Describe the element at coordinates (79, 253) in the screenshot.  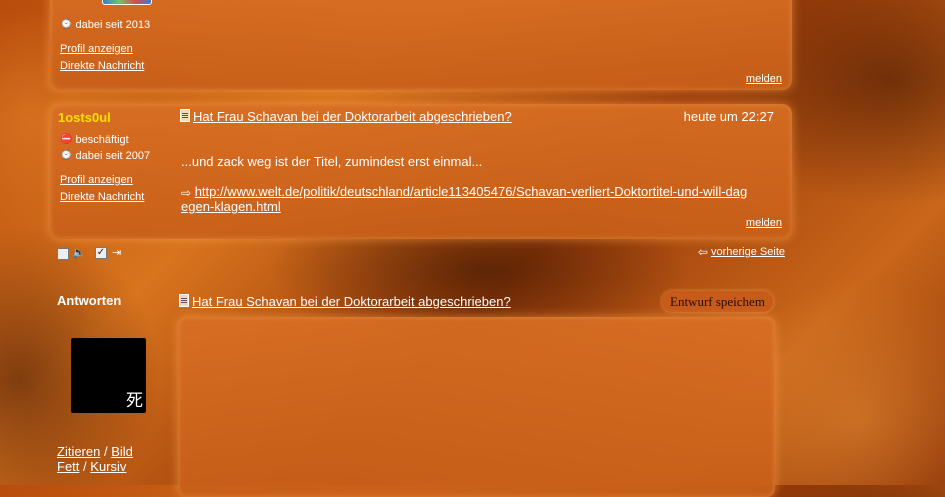
I see `speaker-icon: 🔈` at that location.